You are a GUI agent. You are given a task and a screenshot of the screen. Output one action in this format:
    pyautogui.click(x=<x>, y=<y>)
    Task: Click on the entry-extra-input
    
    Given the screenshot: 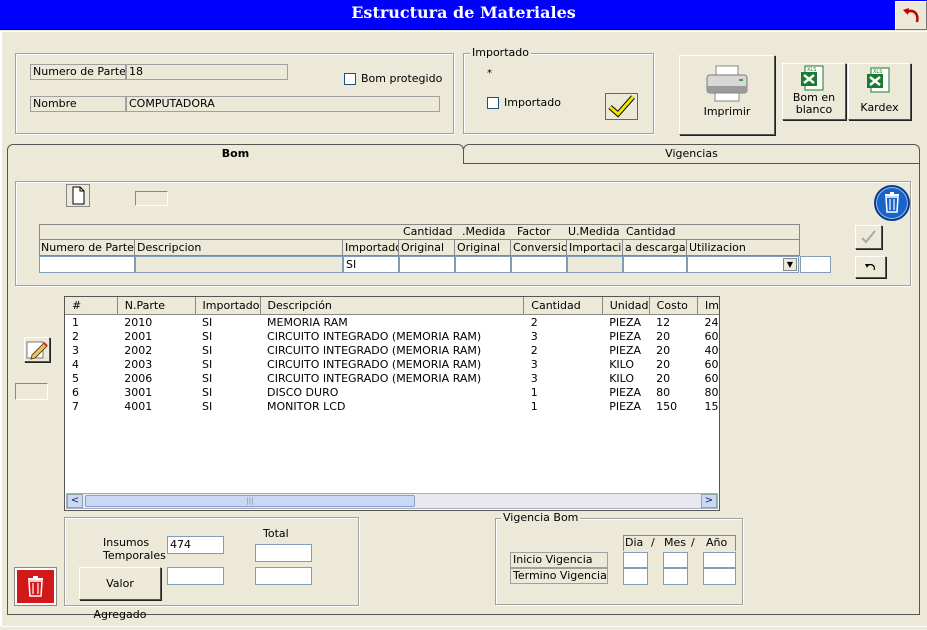 What is the action you would take?
    pyautogui.click(x=815, y=264)
    